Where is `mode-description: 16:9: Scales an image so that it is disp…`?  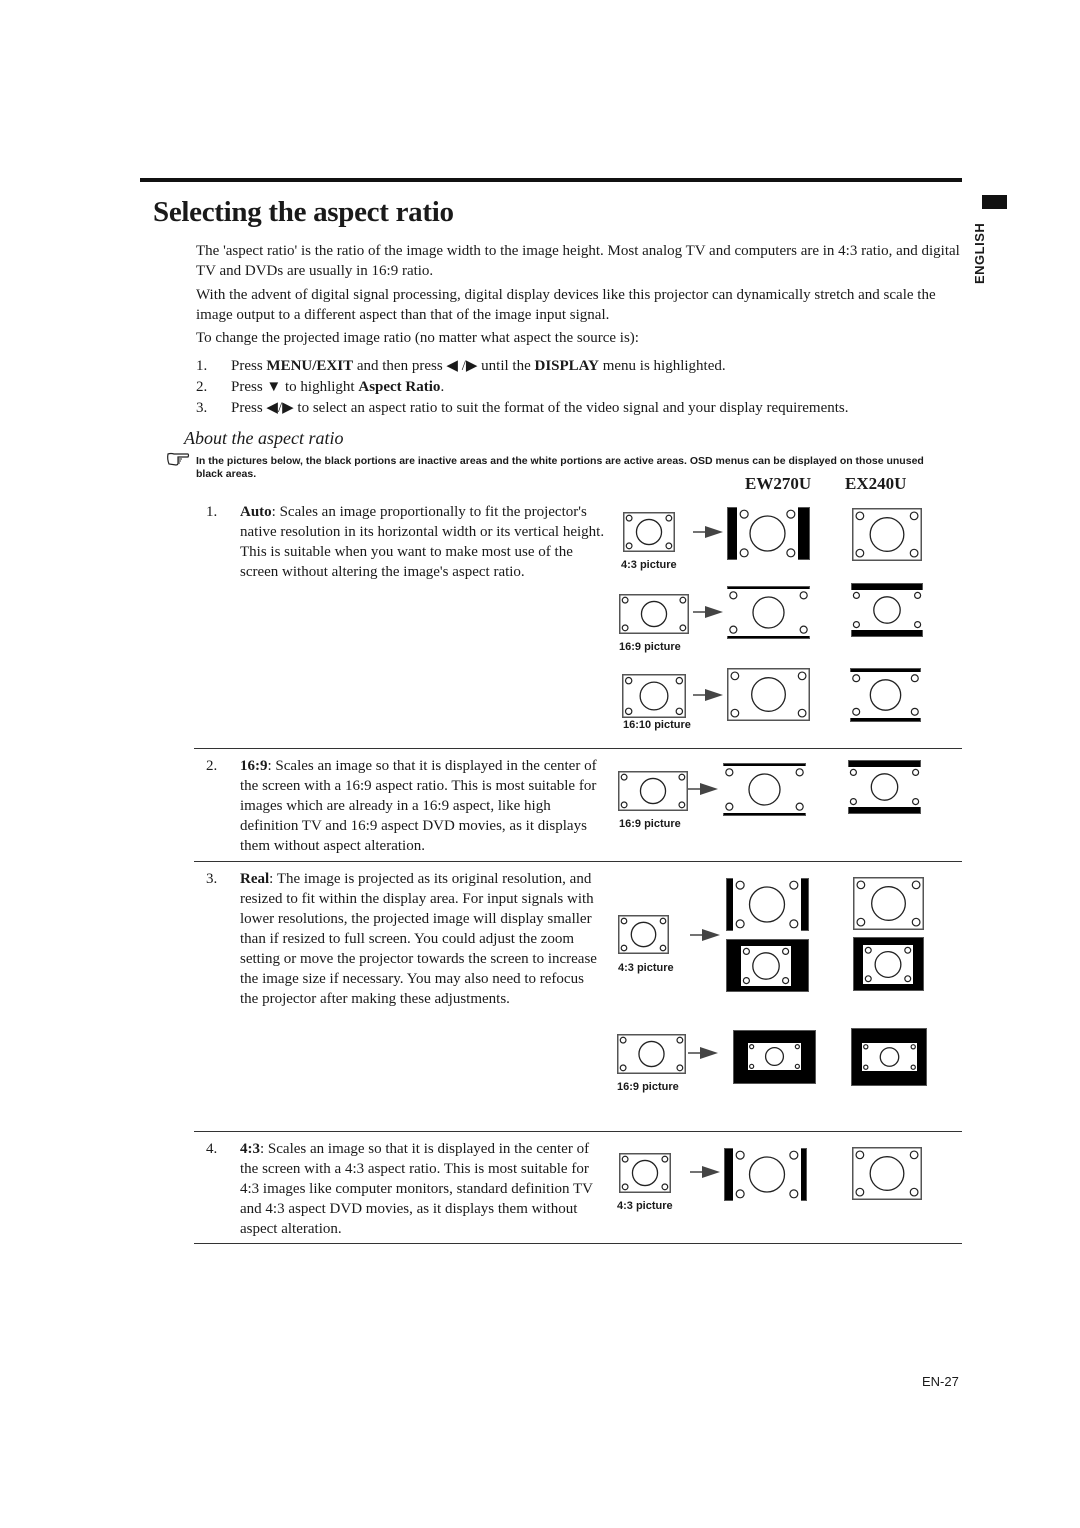 mode-description: 16:9: Scales an image so that it is disp… is located at coordinates (422, 806).